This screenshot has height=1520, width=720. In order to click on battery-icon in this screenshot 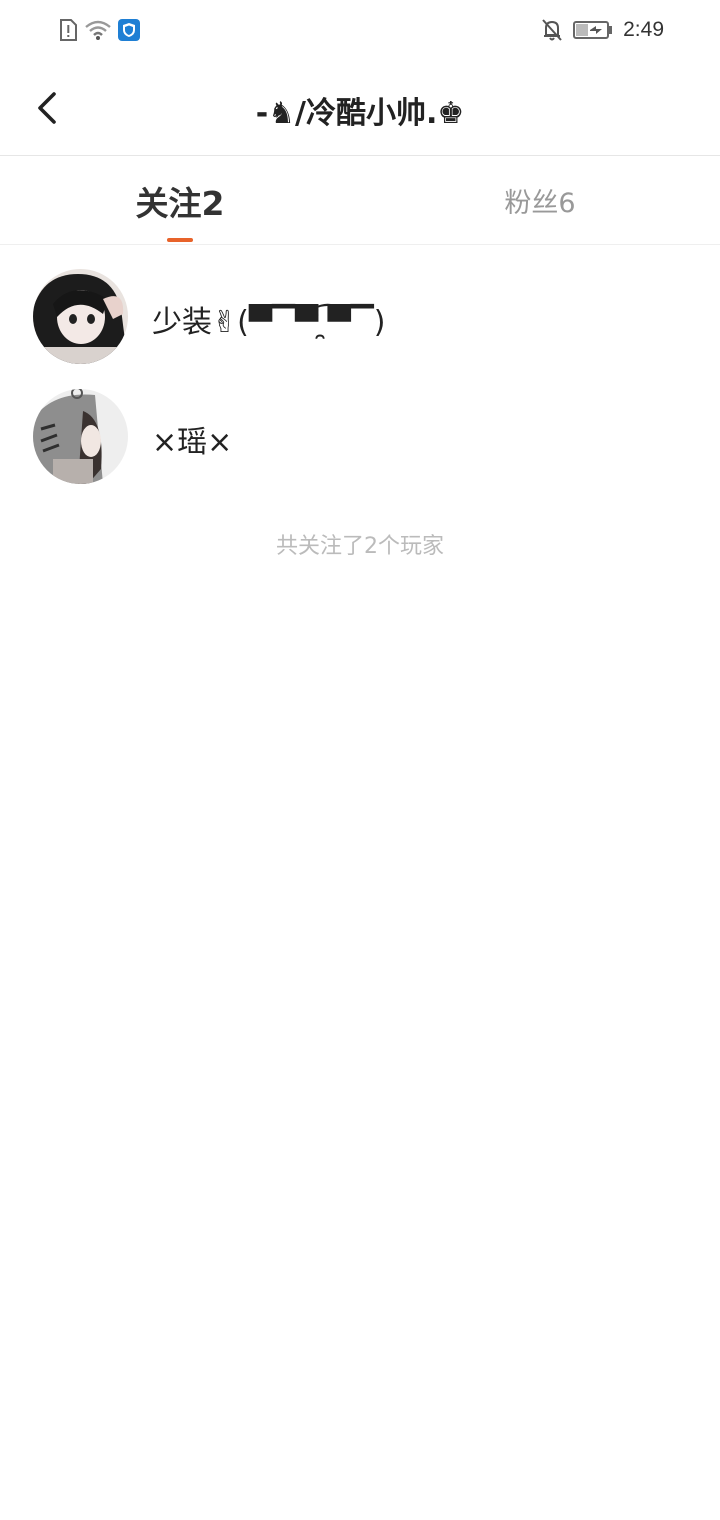, I will do `click(593, 30)`.